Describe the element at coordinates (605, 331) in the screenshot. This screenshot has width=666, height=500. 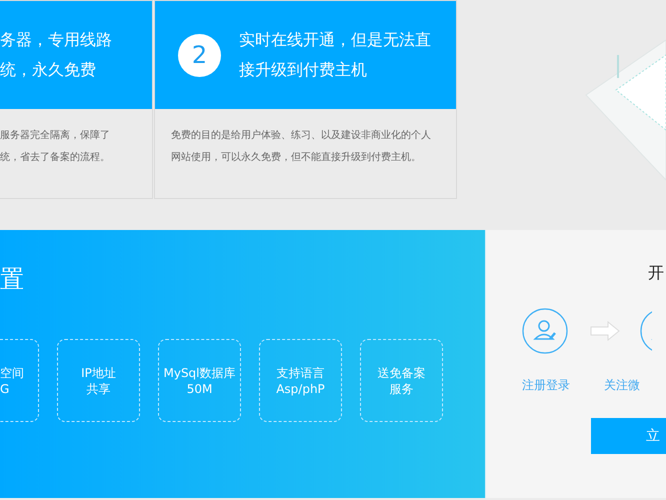
I see `arrow-icon` at that location.